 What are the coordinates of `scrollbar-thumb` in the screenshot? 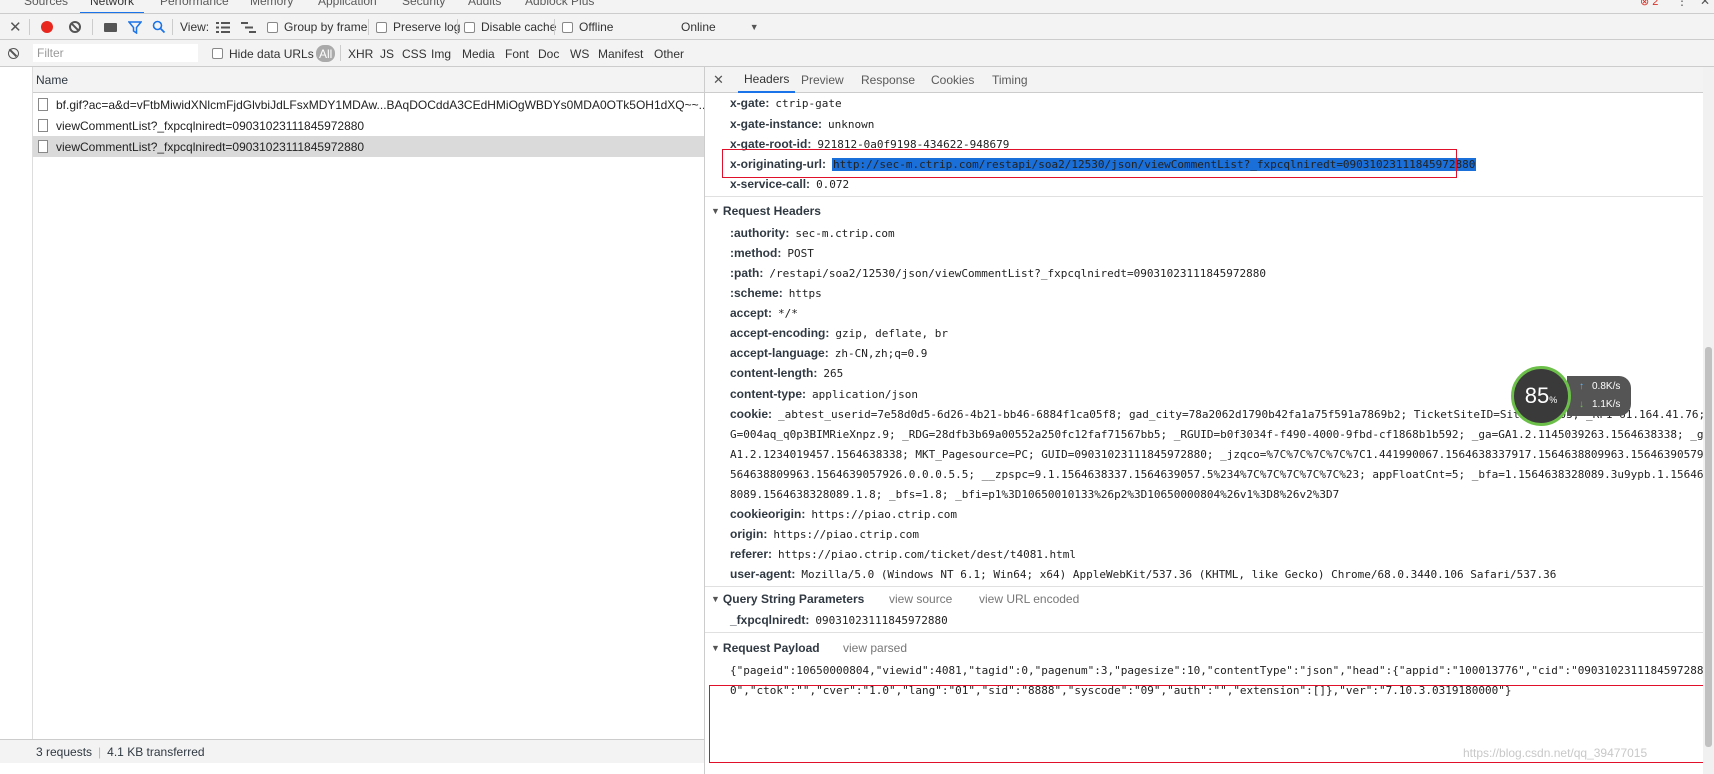 It's located at (1708, 547).